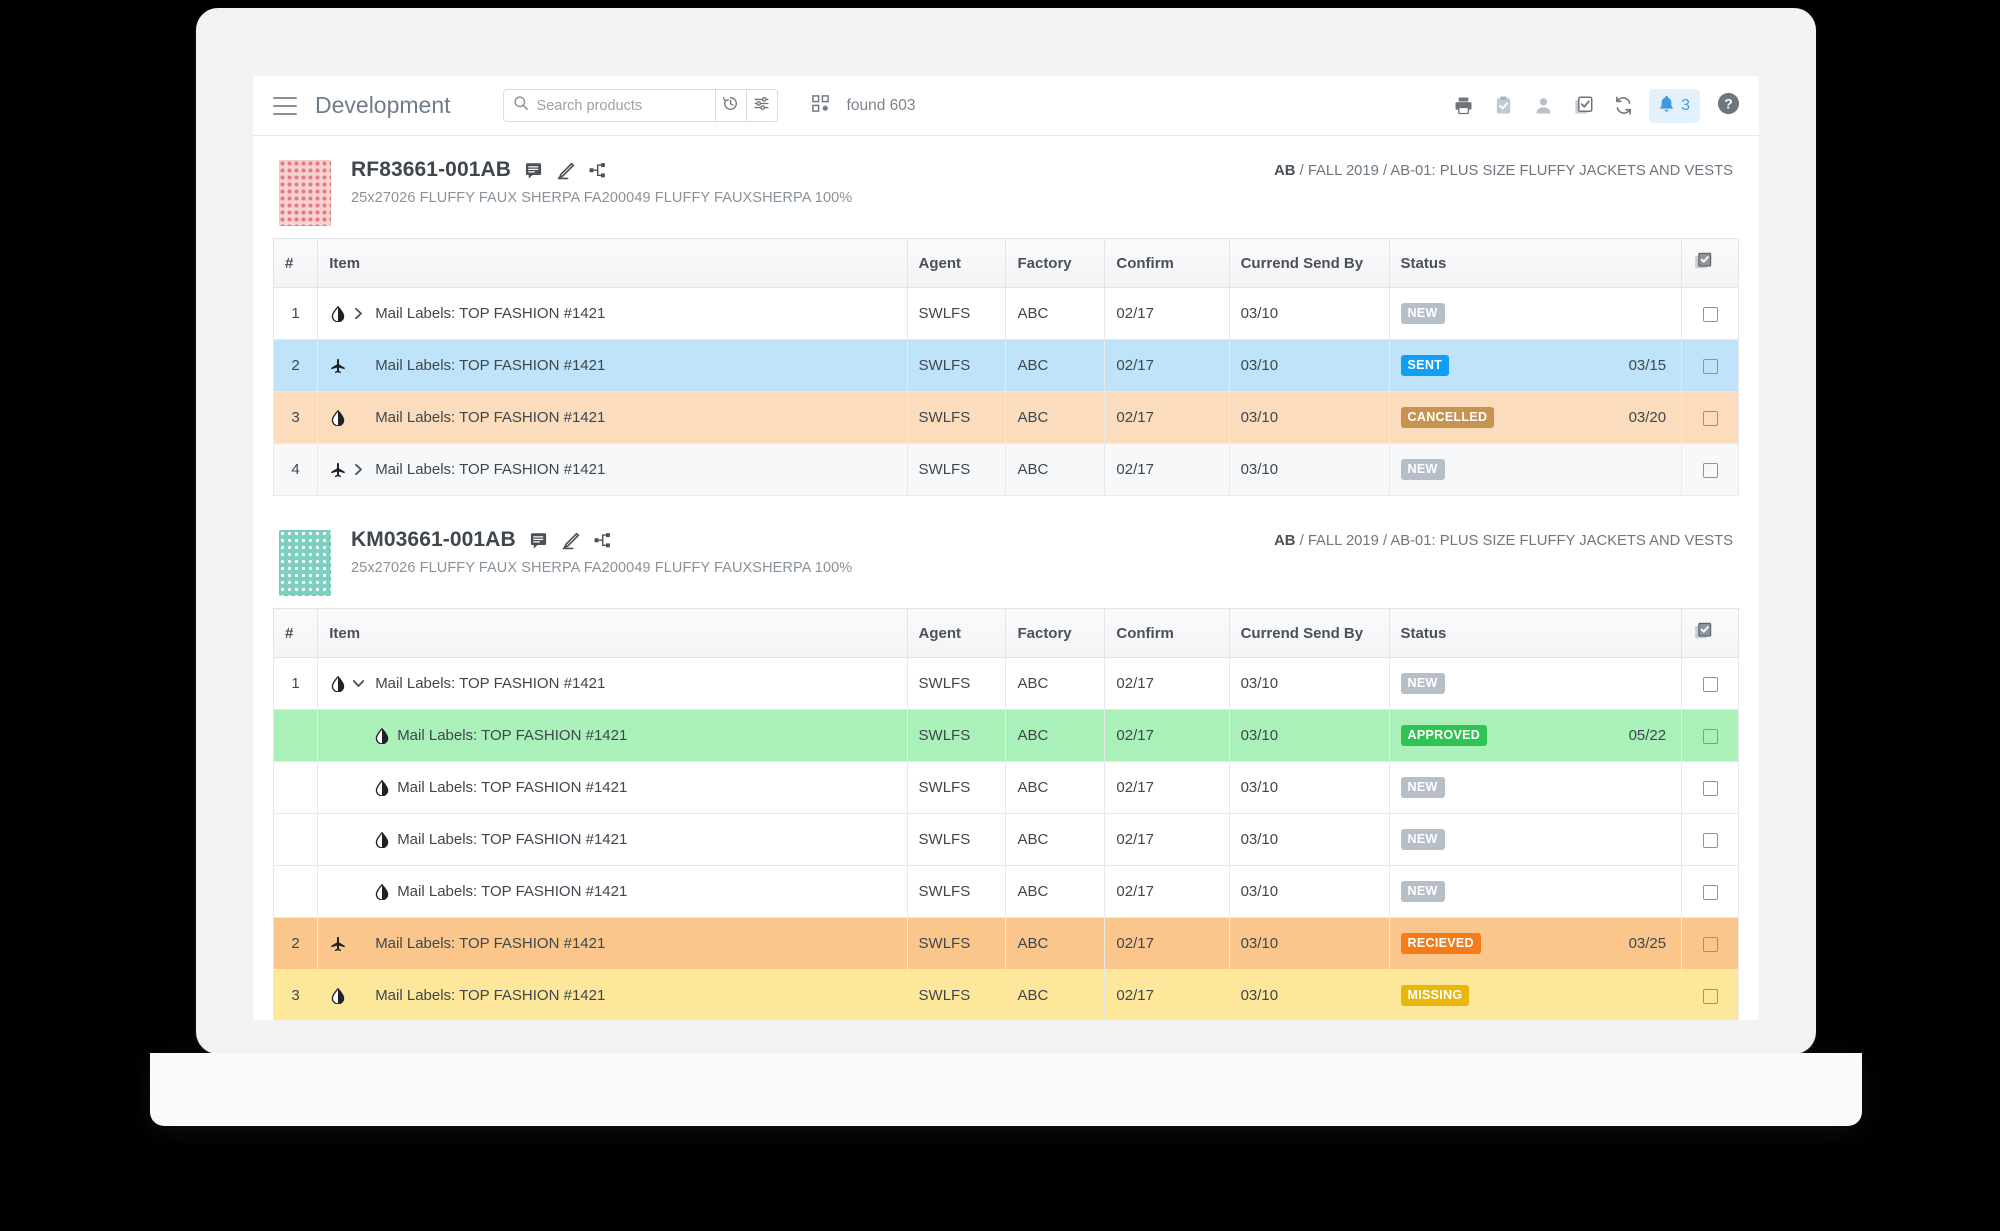  What do you see at coordinates (1583, 106) in the screenshot?
I see `copy-check-icon` at bounding box center [1583, 106].